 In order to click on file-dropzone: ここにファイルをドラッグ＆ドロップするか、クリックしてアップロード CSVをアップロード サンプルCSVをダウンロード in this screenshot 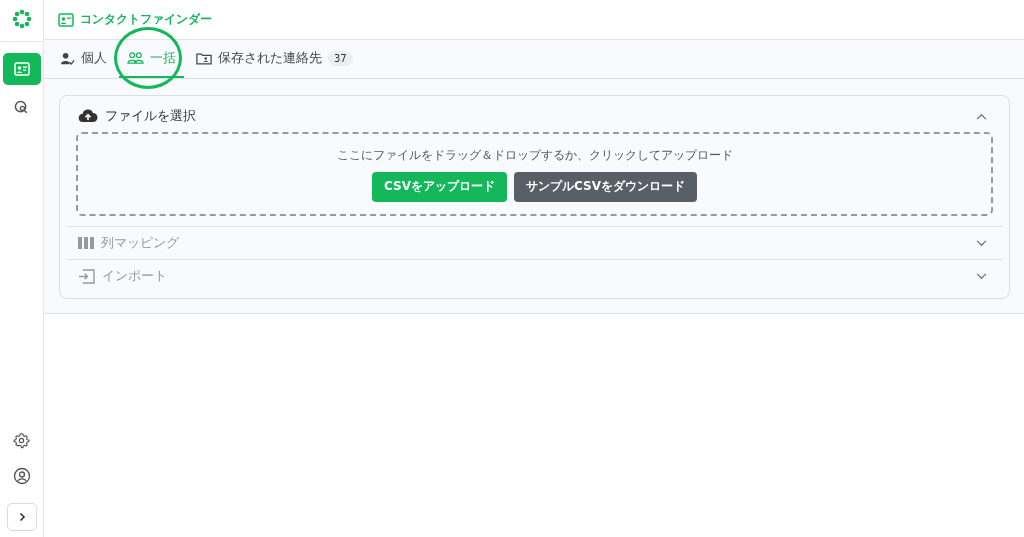, I will do `click(534, 174)`.